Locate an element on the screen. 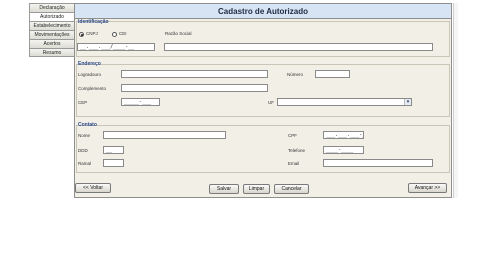  salvar-button: Salvar is located at coordinates (224, 189).